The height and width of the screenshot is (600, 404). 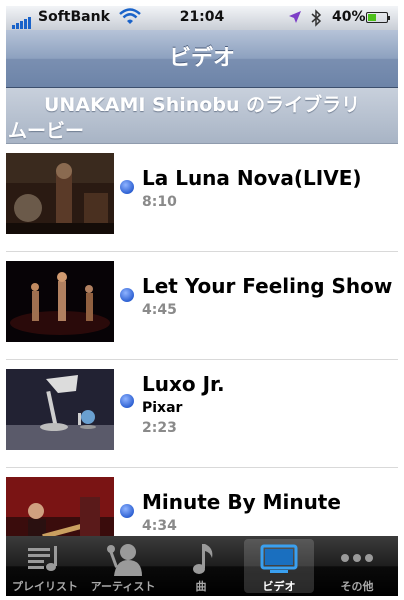 I want to click on tab-label: ビデオ, so click(x=279, y=586).